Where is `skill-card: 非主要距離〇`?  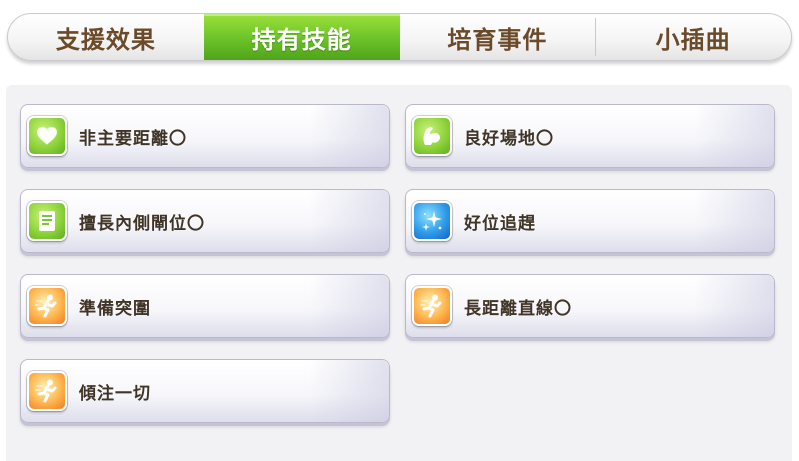
skill-card: 非主要距離〇 is located at coordinates (205, 136).